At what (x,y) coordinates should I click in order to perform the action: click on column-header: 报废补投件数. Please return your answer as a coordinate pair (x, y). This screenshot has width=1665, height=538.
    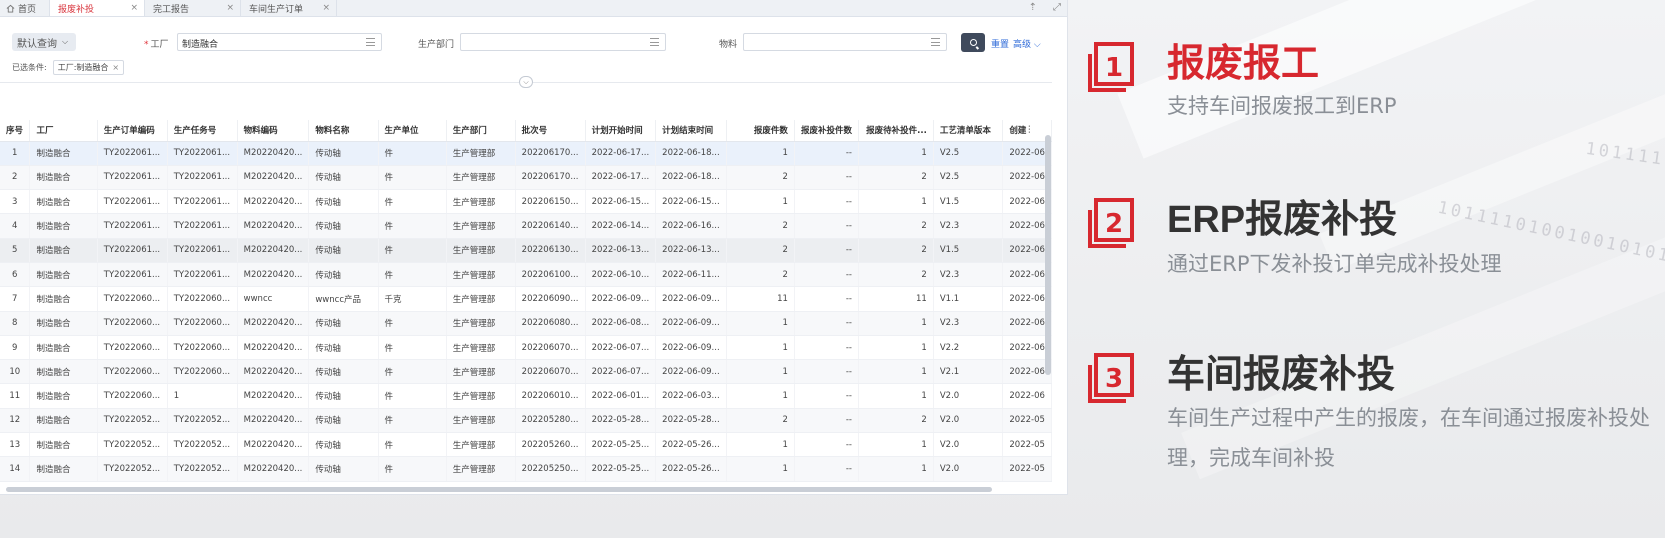
    Looking at the image, I should click on (826, 131).